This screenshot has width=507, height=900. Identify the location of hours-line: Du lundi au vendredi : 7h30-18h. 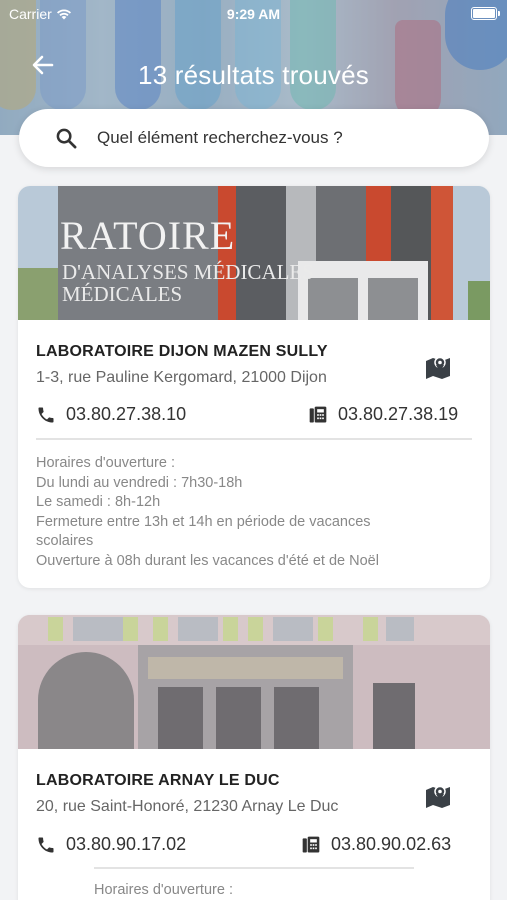
(139, 482).